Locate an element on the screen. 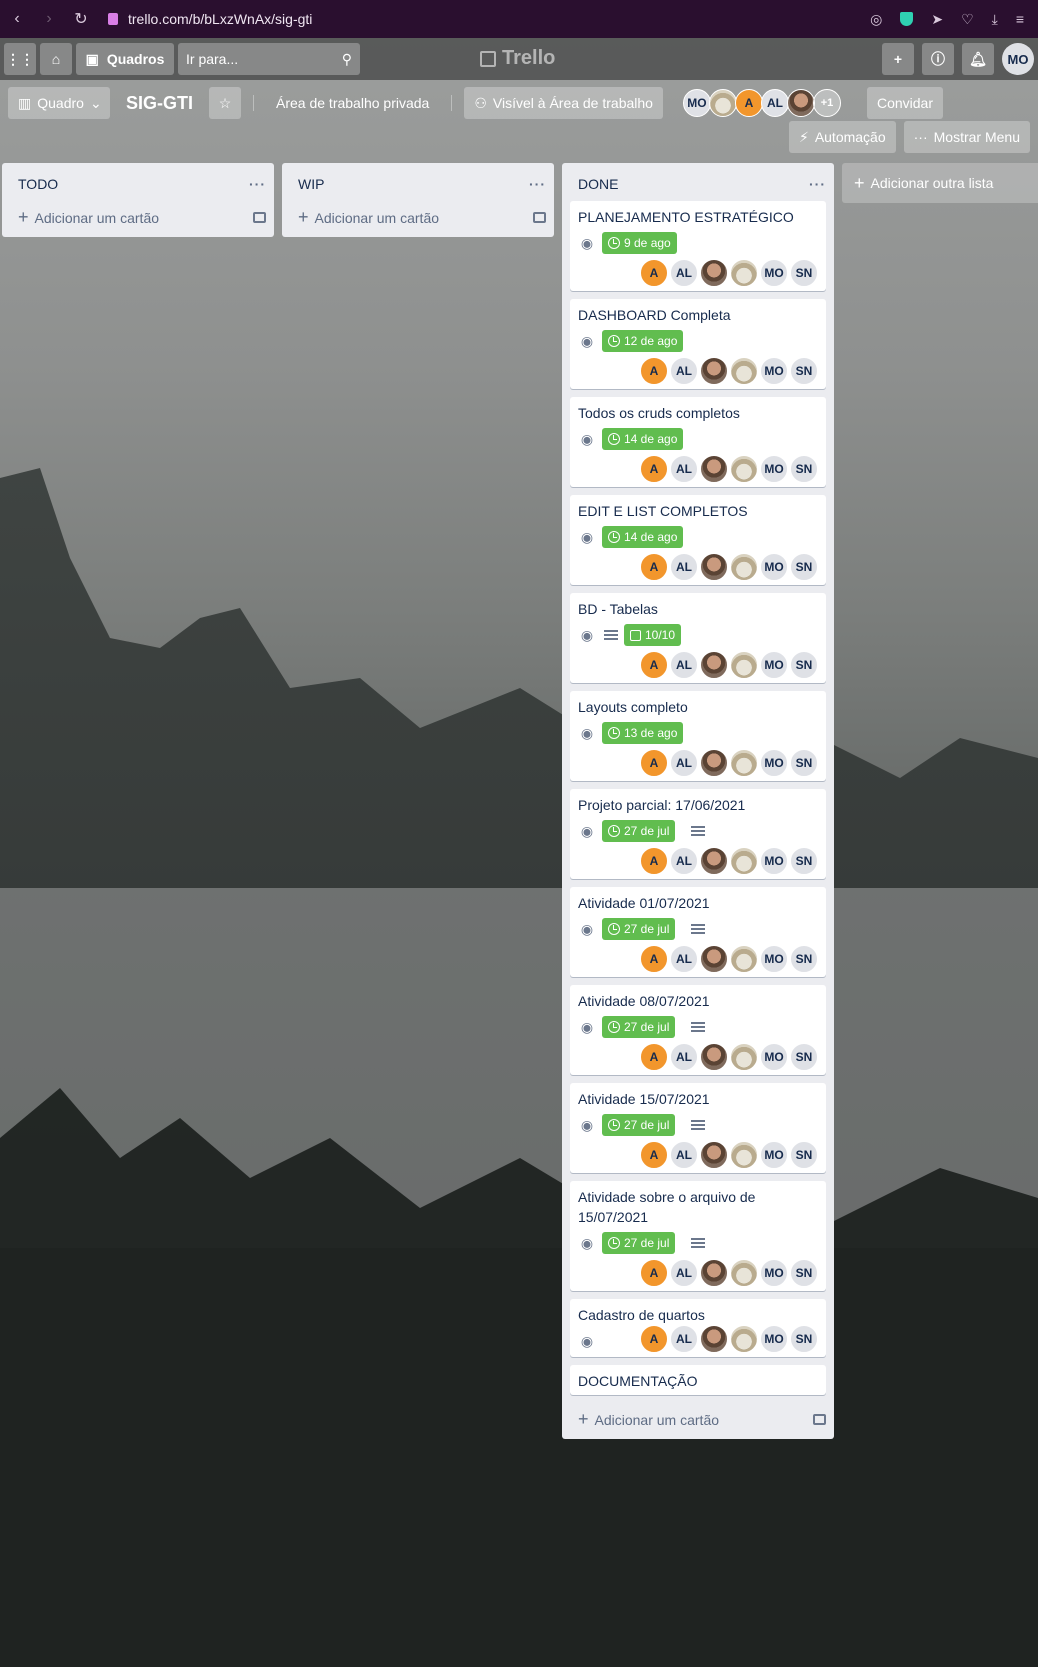  card: PLANEJAMENTO ESTRATÉGICO ◉ 9 de ago A AL MO SN is located at coordinates (698, 246).